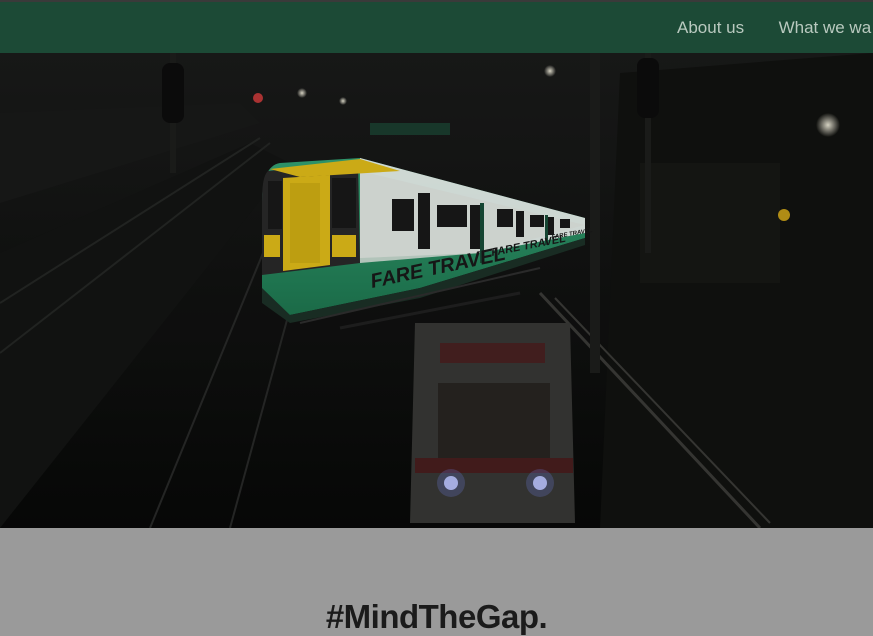 The height and width of the screenshot is (636, 873). What do you see at coordinates (436, 26) in the screenshot?
I see `top-navbar: About us What we wa` at bounding box center [436, 26].